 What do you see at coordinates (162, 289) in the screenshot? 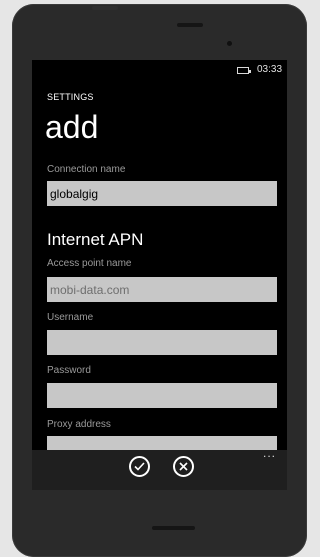
I see `access-point-name-input: mobi-data.com` at bounding box center [162, 289].